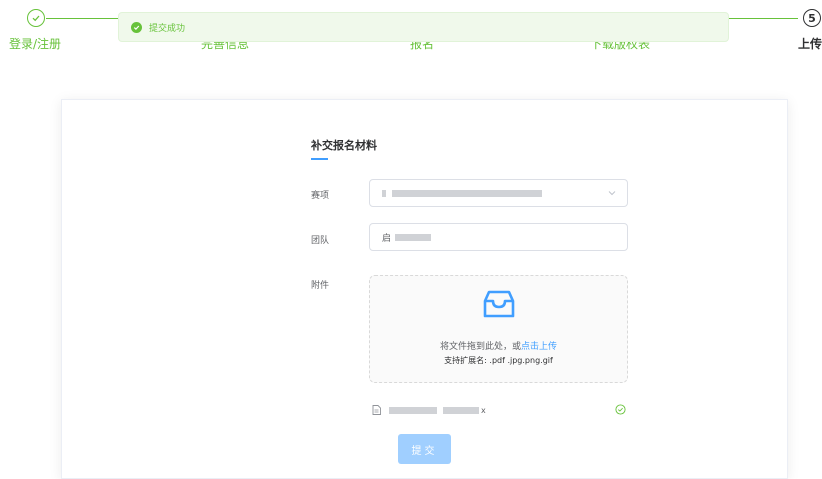 The width and height of the screenshot is (822, 479). Describe the element at coordinates (423, 27) in the screenshot. I see `success-message: 提交成功` at that location.